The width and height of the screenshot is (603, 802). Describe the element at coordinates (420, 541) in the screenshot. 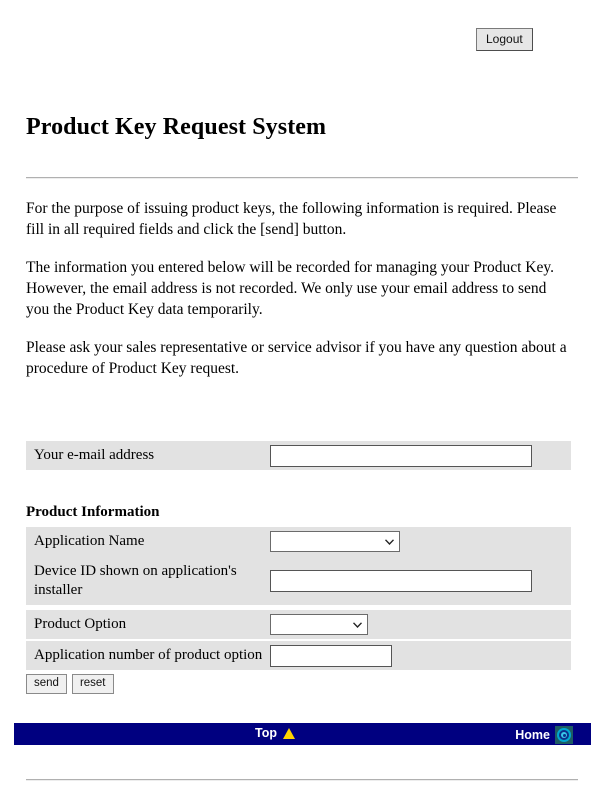

I see `application-name-control` at that location.